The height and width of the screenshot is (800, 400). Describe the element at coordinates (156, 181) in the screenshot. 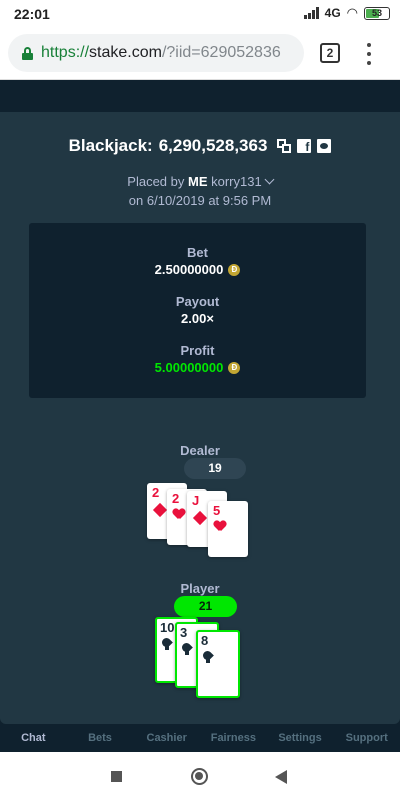

I see `placed-by-prefix: Placed by` at that location.